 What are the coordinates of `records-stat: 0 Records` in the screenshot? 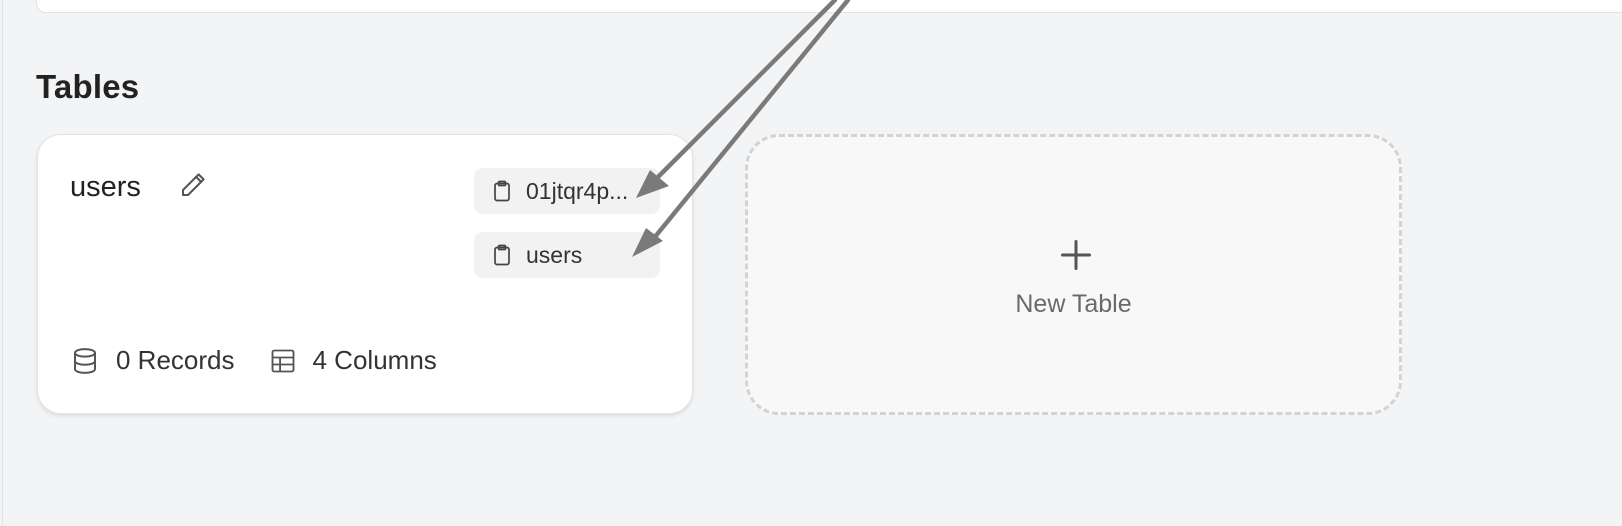 It's located at (152, 360).